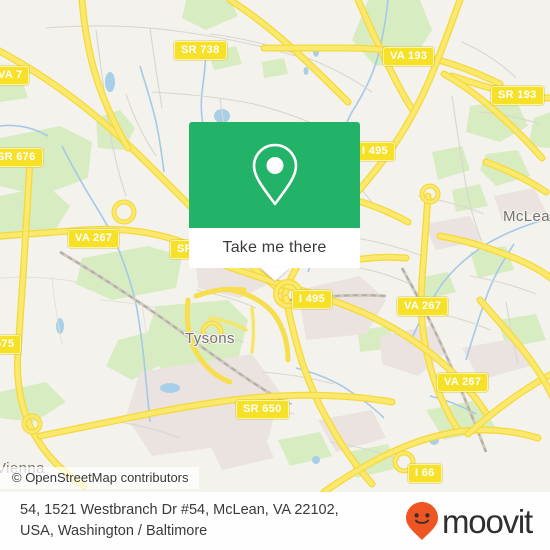 Image resolution: width=550 pixels, height=550 pixels. I want to click on road-shield-va-267-east: VA 267, so click(463, 382).